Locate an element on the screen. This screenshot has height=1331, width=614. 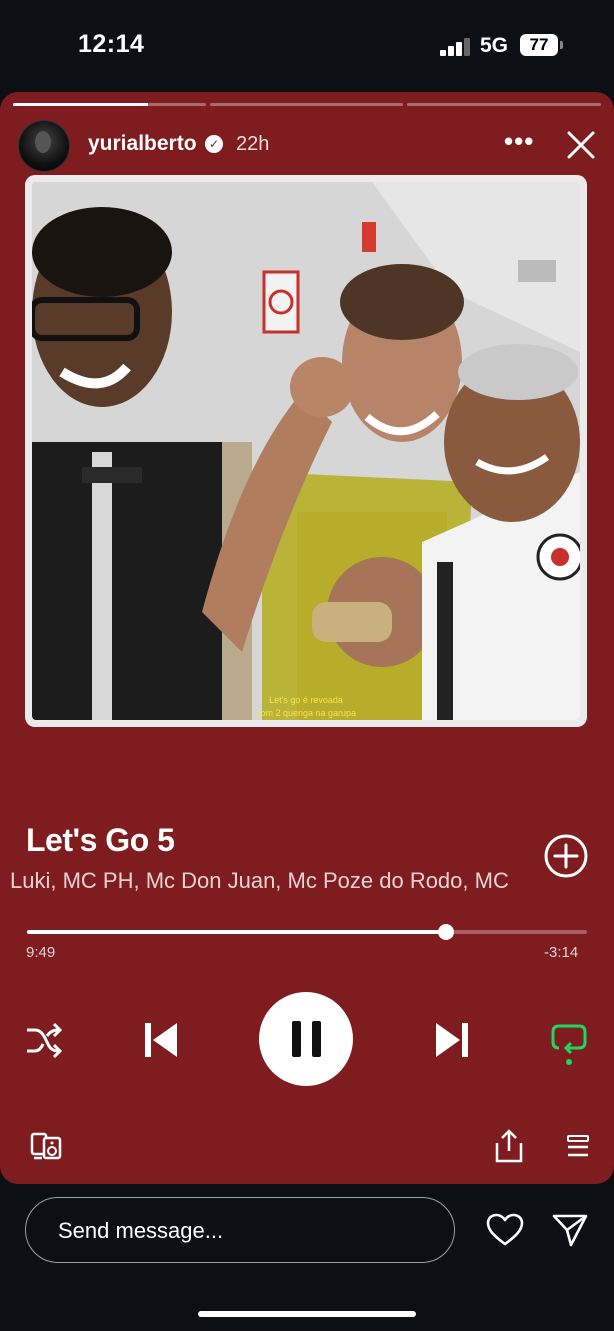
connect-device-icon is located at coordinates (46, 1146).